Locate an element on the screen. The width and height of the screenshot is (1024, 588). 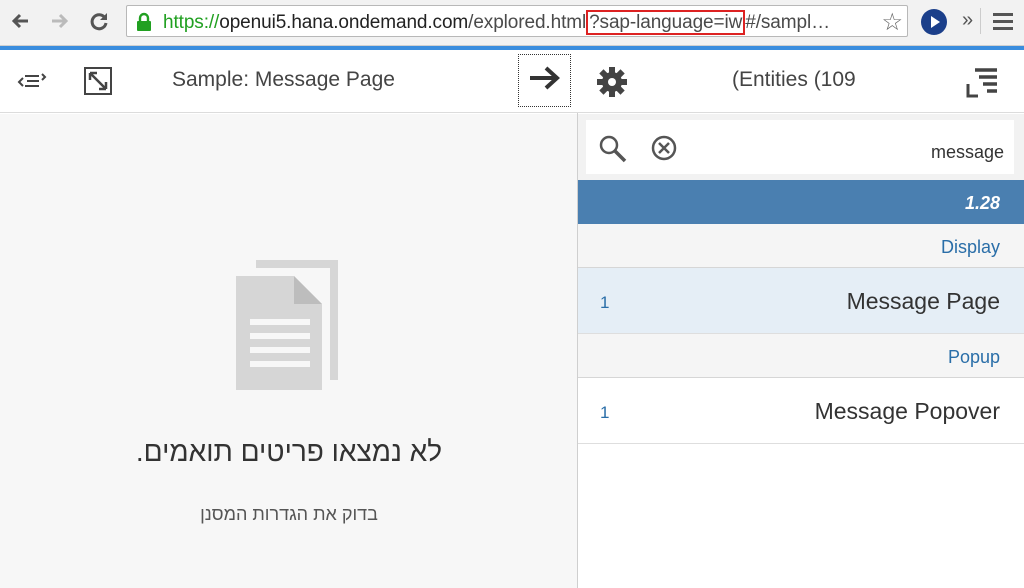
settings-icon is located at coordinates (612, 82).